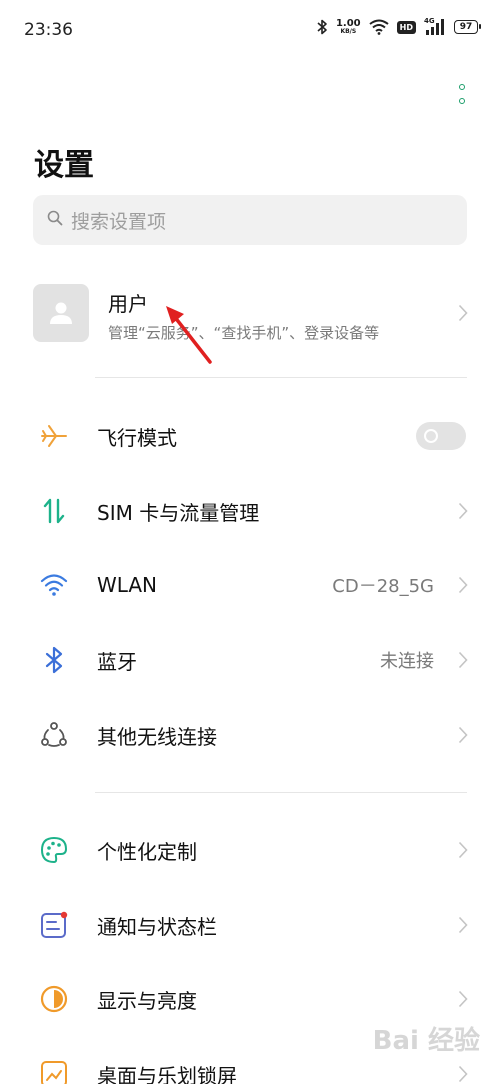 This screenshot has height=1084, width=500. I want to click on settings-item-label: SIM 卡与流量管理, so click(178, 512).